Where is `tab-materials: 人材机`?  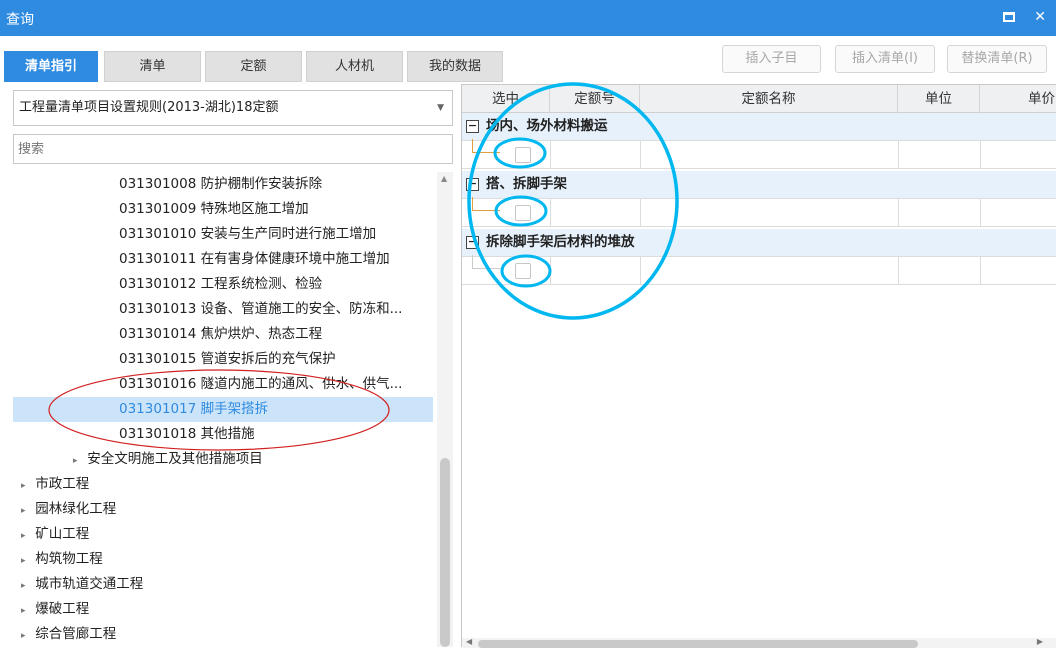
tab-materials: 人材机 is located at coordinates (354, 66).